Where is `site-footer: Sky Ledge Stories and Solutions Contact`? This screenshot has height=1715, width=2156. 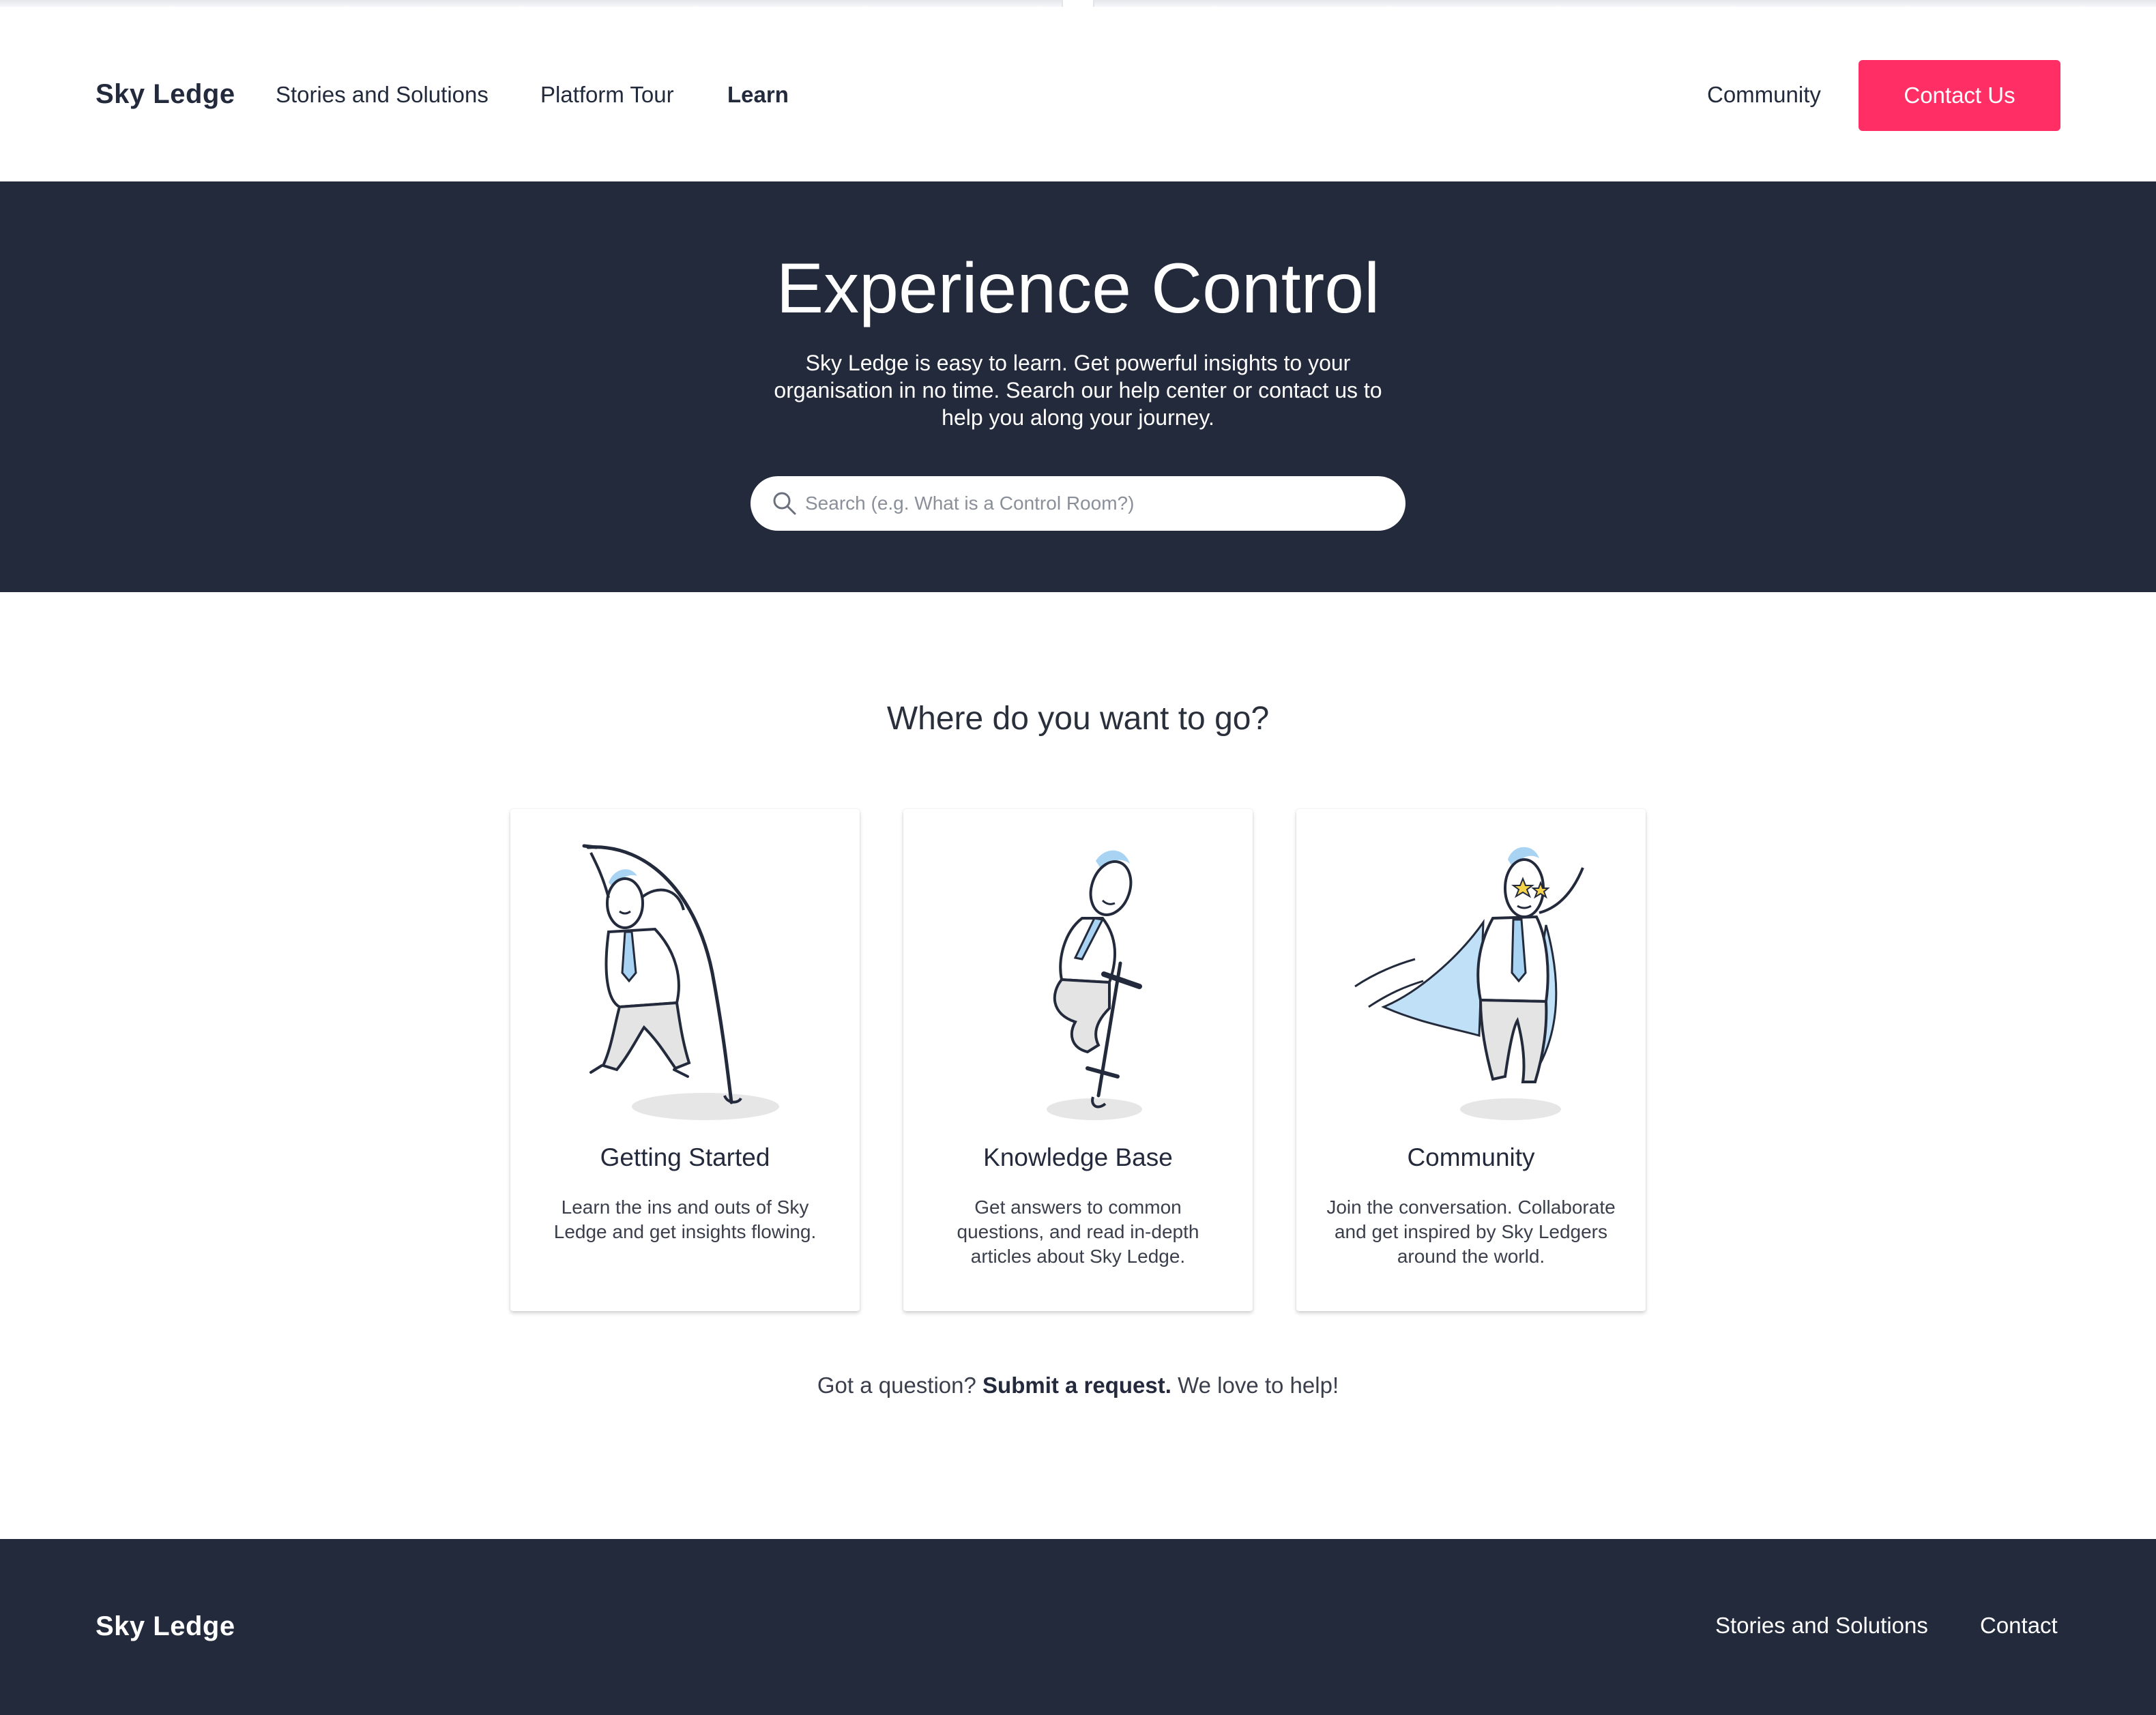 site-footer: Sky Ledge Stories and Solutions Contact is located at coordinates (1078, 1627).